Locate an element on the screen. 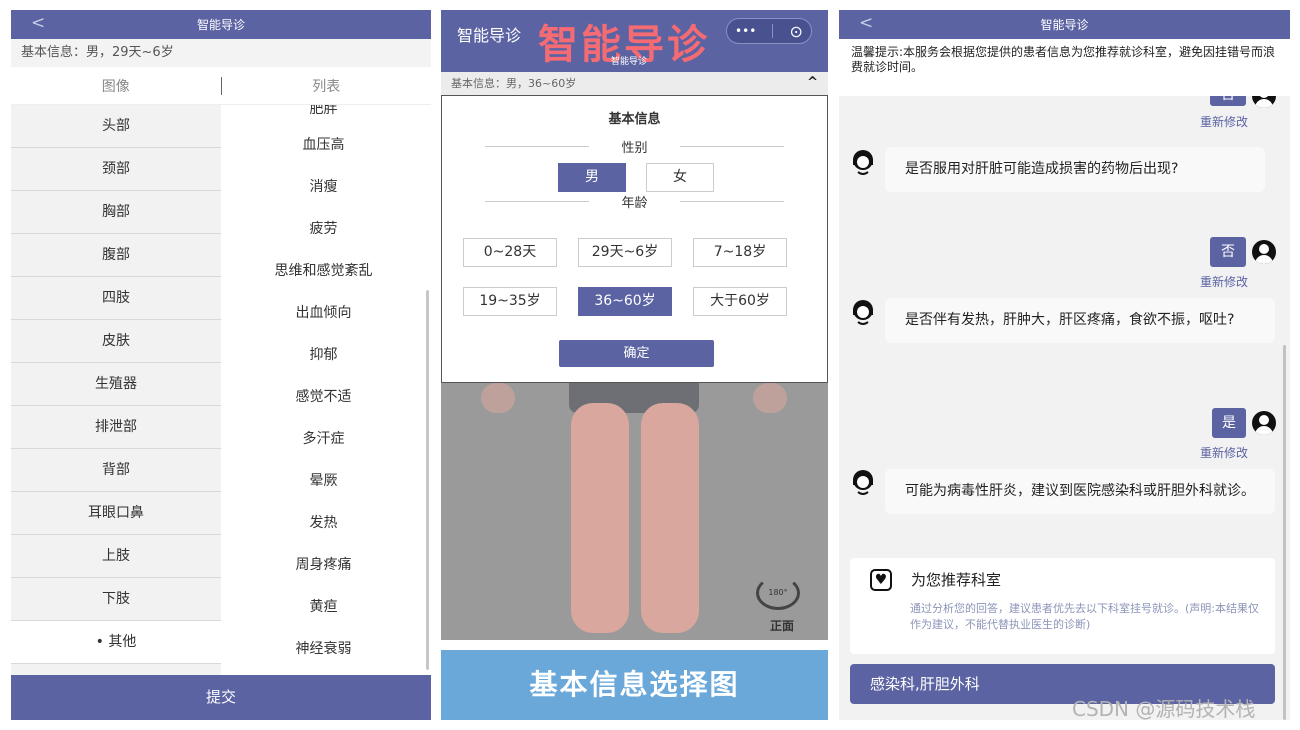 The width and height of the screenshot is (1300, 730). body-part-item: 生殖器 is located at coordinates (116, 384).